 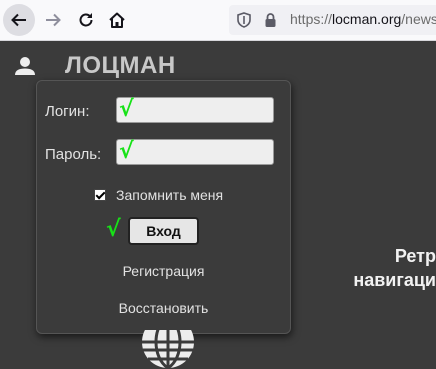 What do you see at coordinates (126, 151) in the screenshot?
I see `password-valid-icon: √` at bounding box center [126, 151].